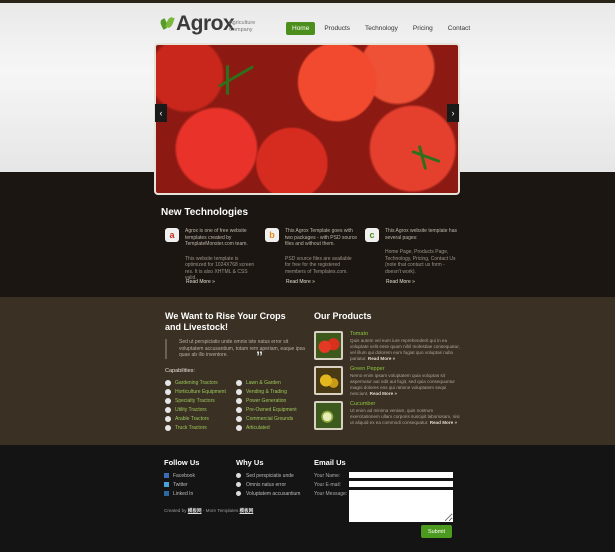  Describe the element at coordinates (184, 475) in the screenshot. I see `follow-label: Facebook` at that location.